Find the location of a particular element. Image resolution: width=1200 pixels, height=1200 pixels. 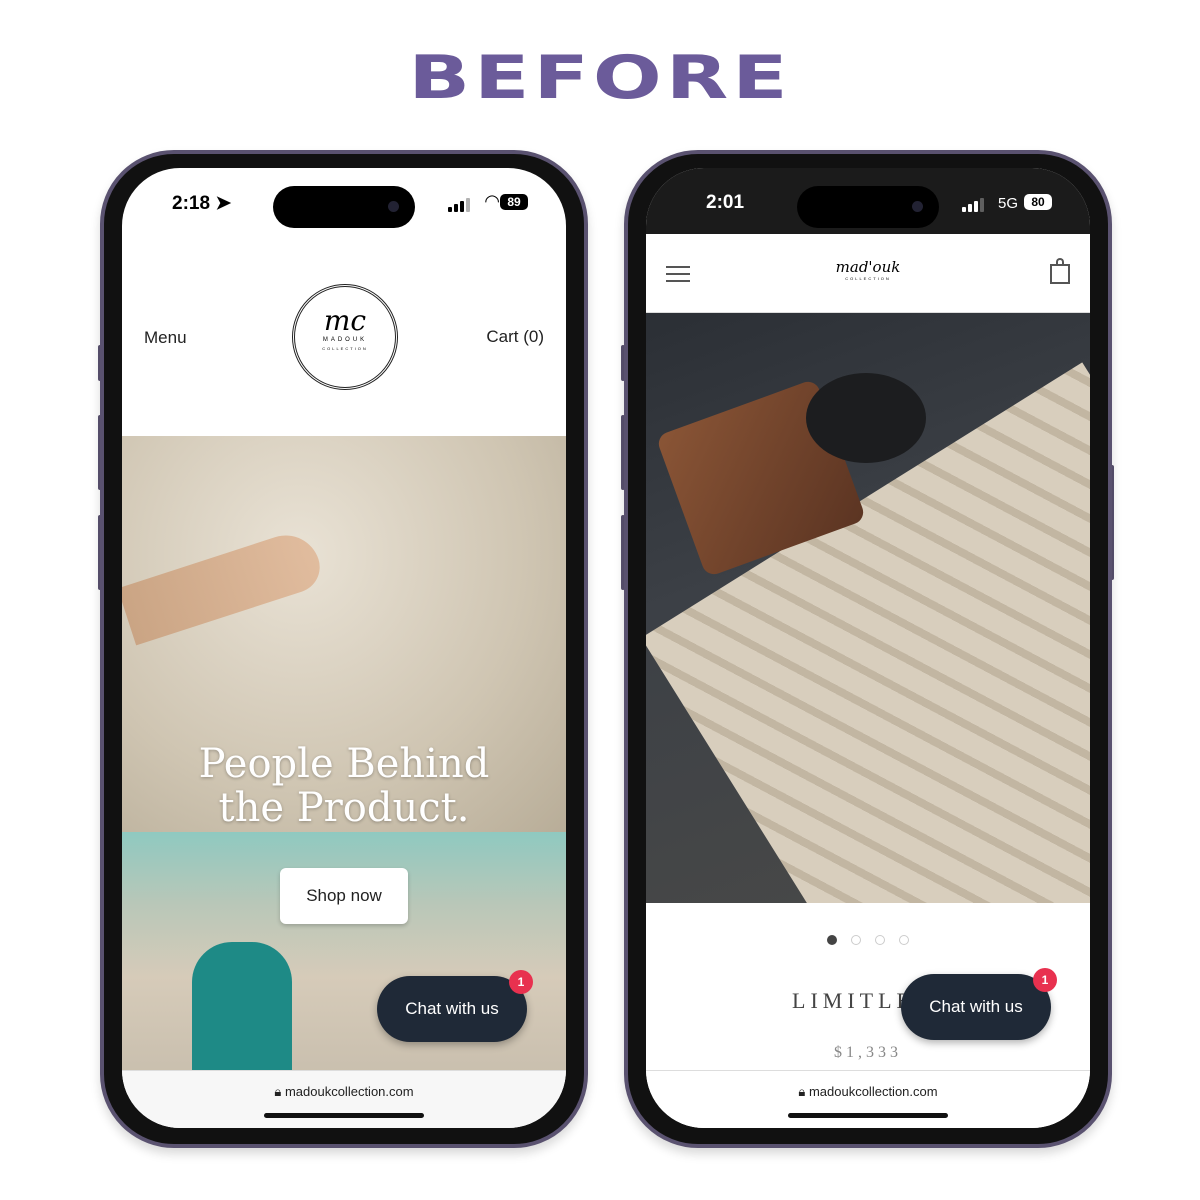

logo: mc MADOUK COLLECTION is located at coordinates (345, 337).